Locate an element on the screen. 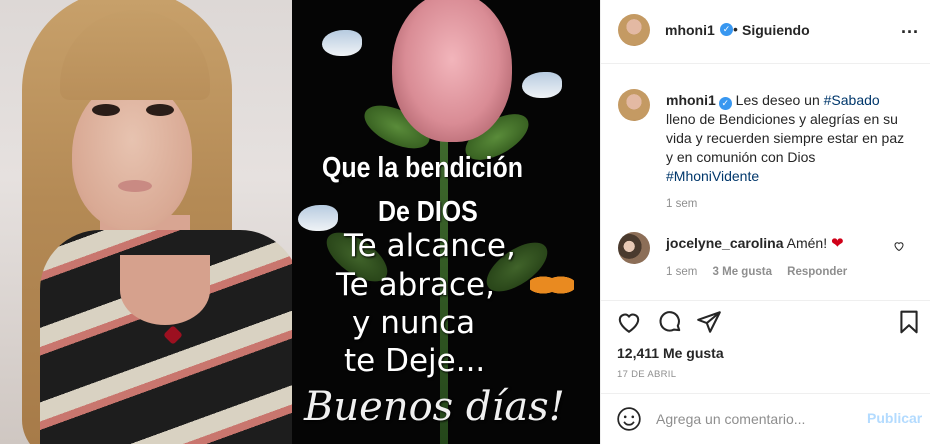 Image resolution: width=930 pixels, height=444 pixels. red-heart-emoji-icon: ❤ is located at coordinates (837, 243).